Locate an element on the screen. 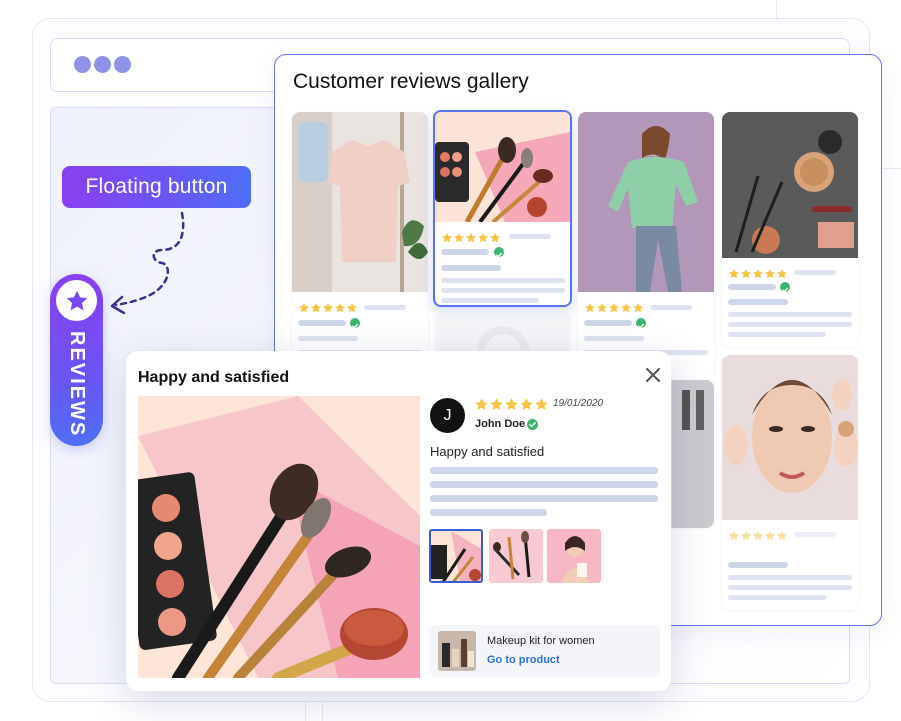  check-circle-icon is located at coordinates (532, 424).